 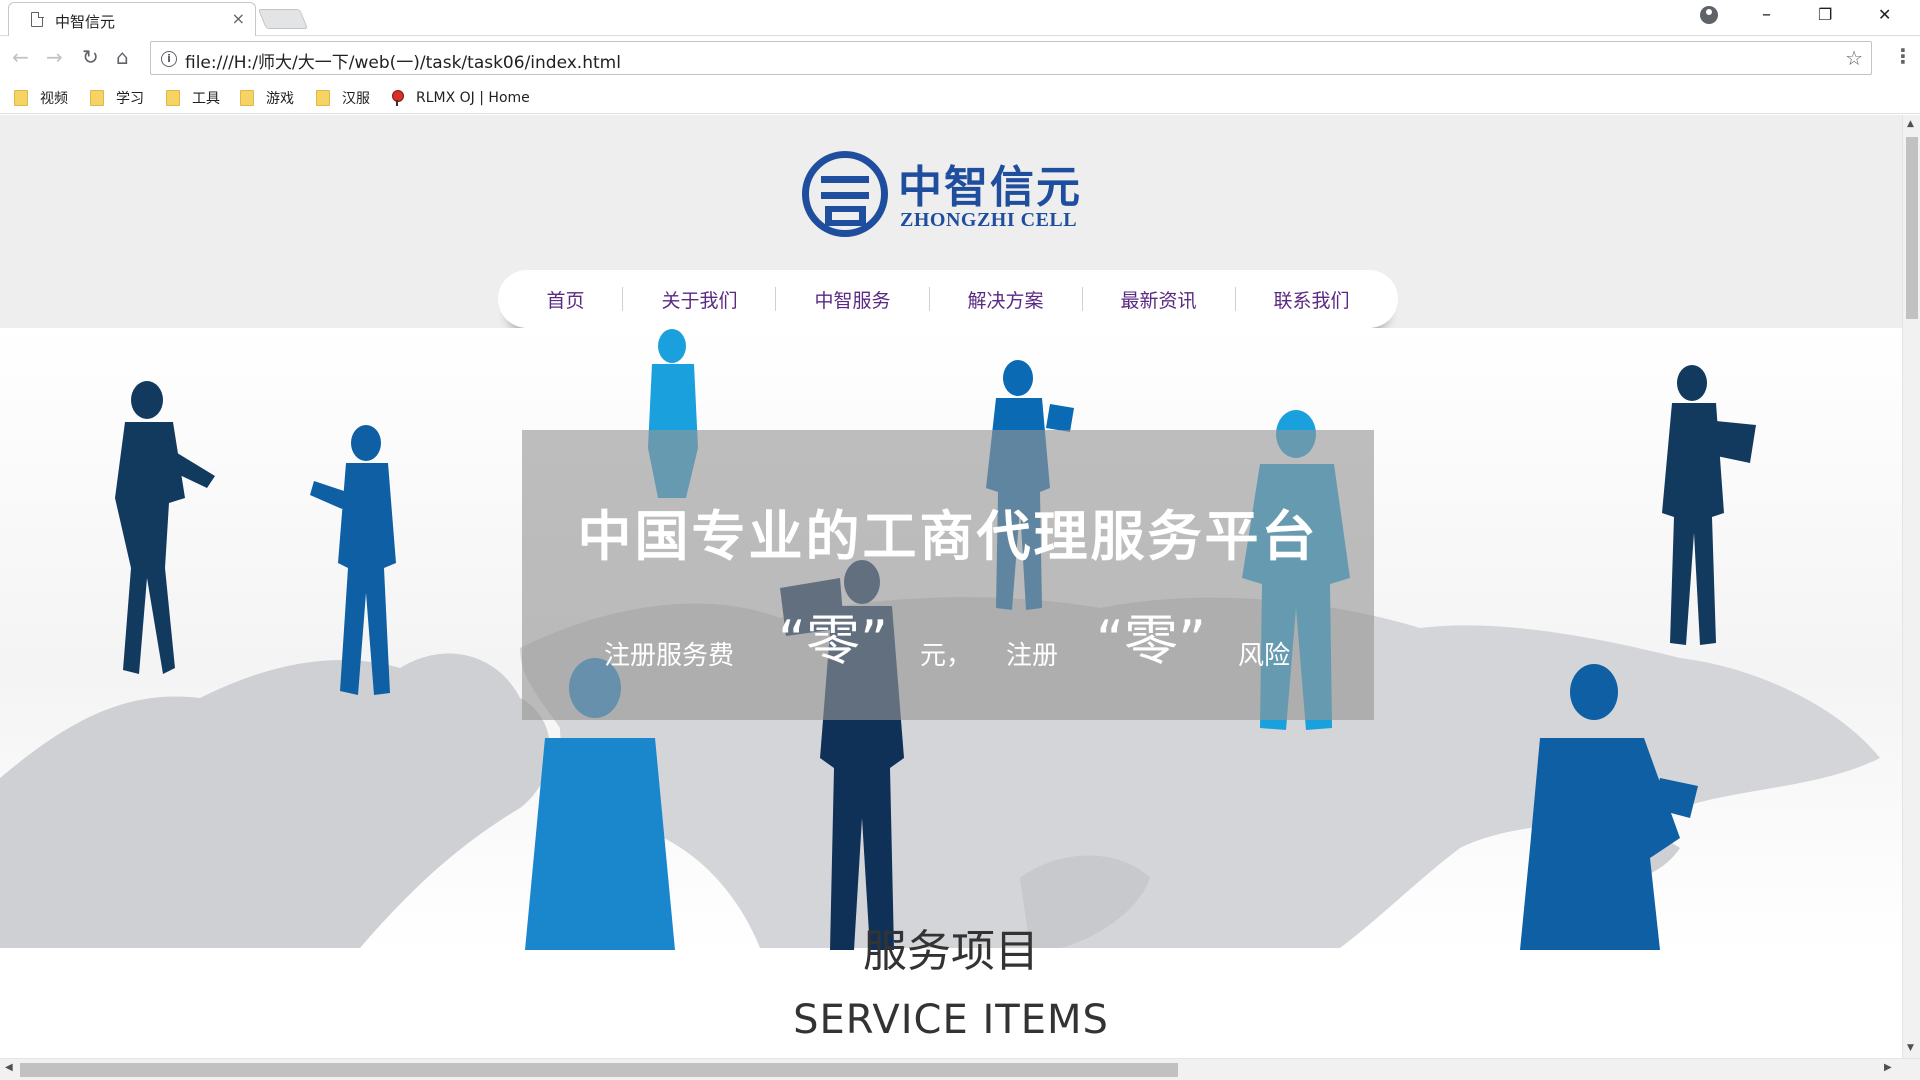 What do you see at coordinates (1825, 14) in the screenshot?
I see `restore-button: ❐` at bounding box center [1825, 14].